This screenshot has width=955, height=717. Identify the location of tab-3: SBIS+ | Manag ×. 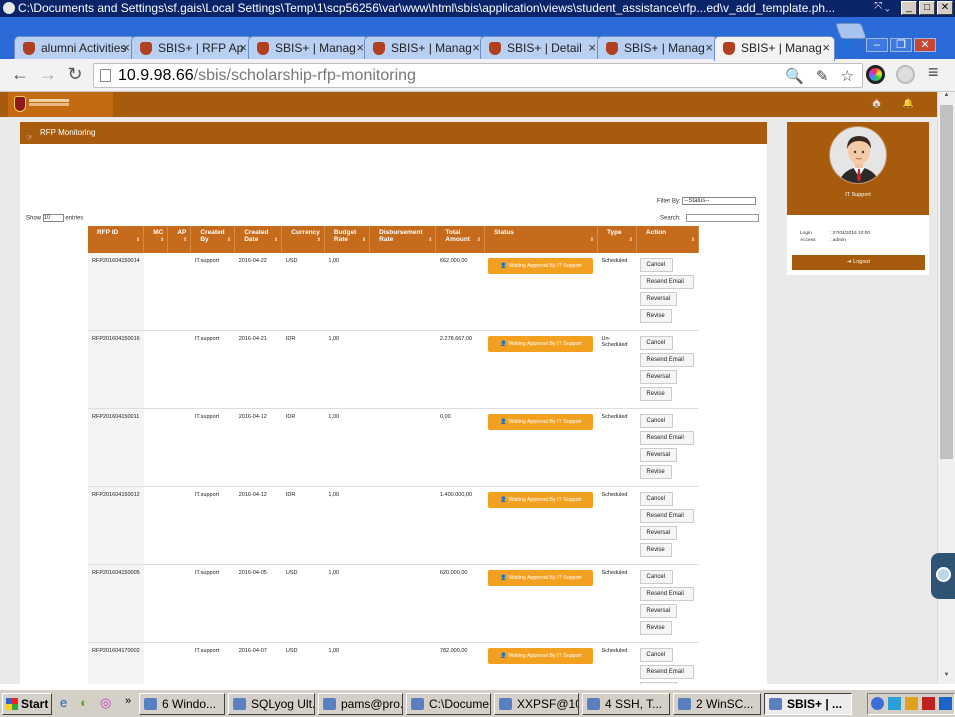
(424, 48).